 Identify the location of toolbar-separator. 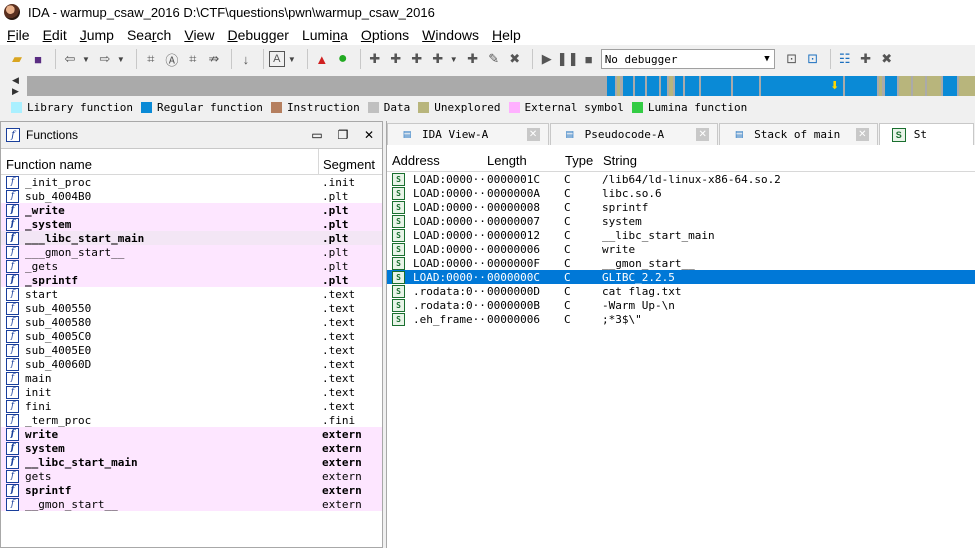
(360, 59).